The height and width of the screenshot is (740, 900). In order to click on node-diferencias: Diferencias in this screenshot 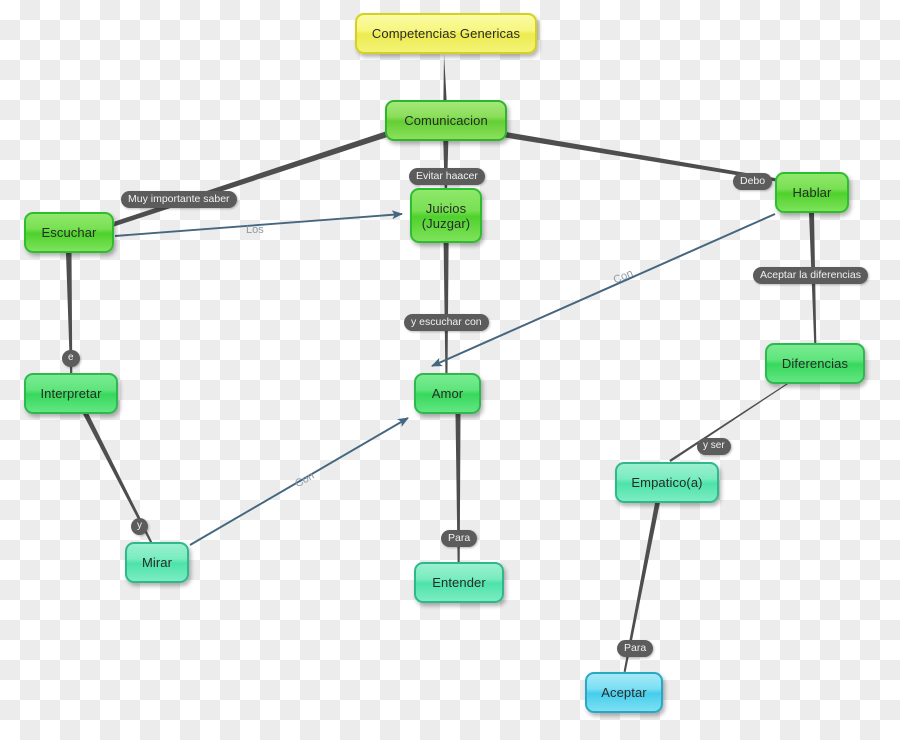, I will do `click(815, 363)`.